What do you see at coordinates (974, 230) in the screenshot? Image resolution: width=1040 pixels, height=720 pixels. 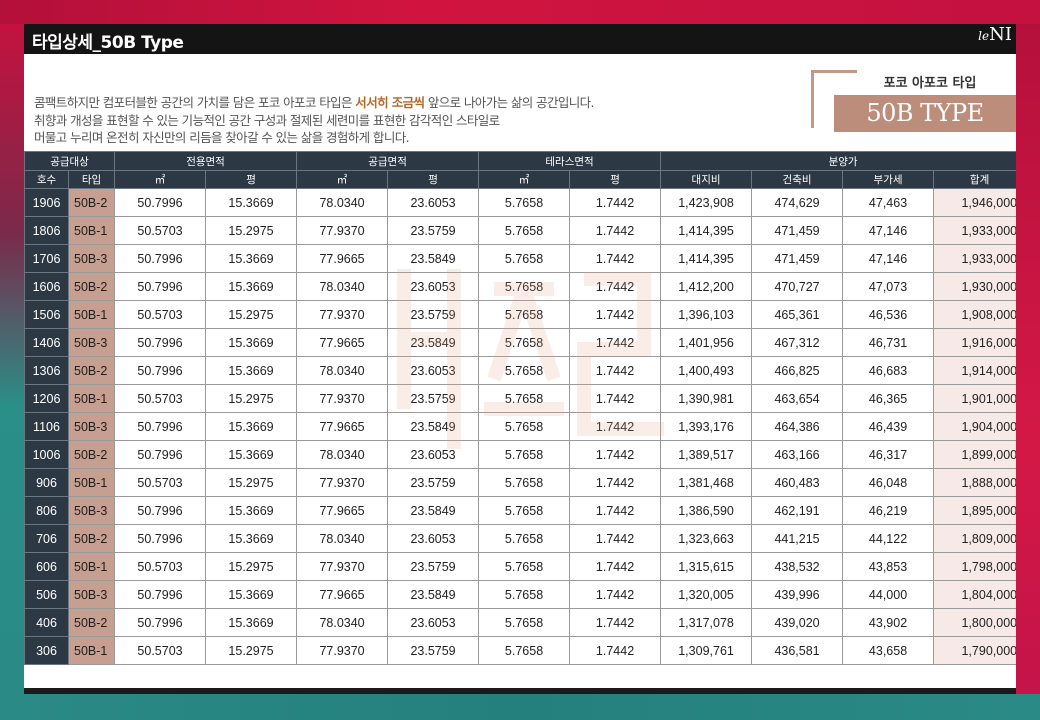 I see `total-price-cell: 1,933,000` at bounding box center [974, 230].